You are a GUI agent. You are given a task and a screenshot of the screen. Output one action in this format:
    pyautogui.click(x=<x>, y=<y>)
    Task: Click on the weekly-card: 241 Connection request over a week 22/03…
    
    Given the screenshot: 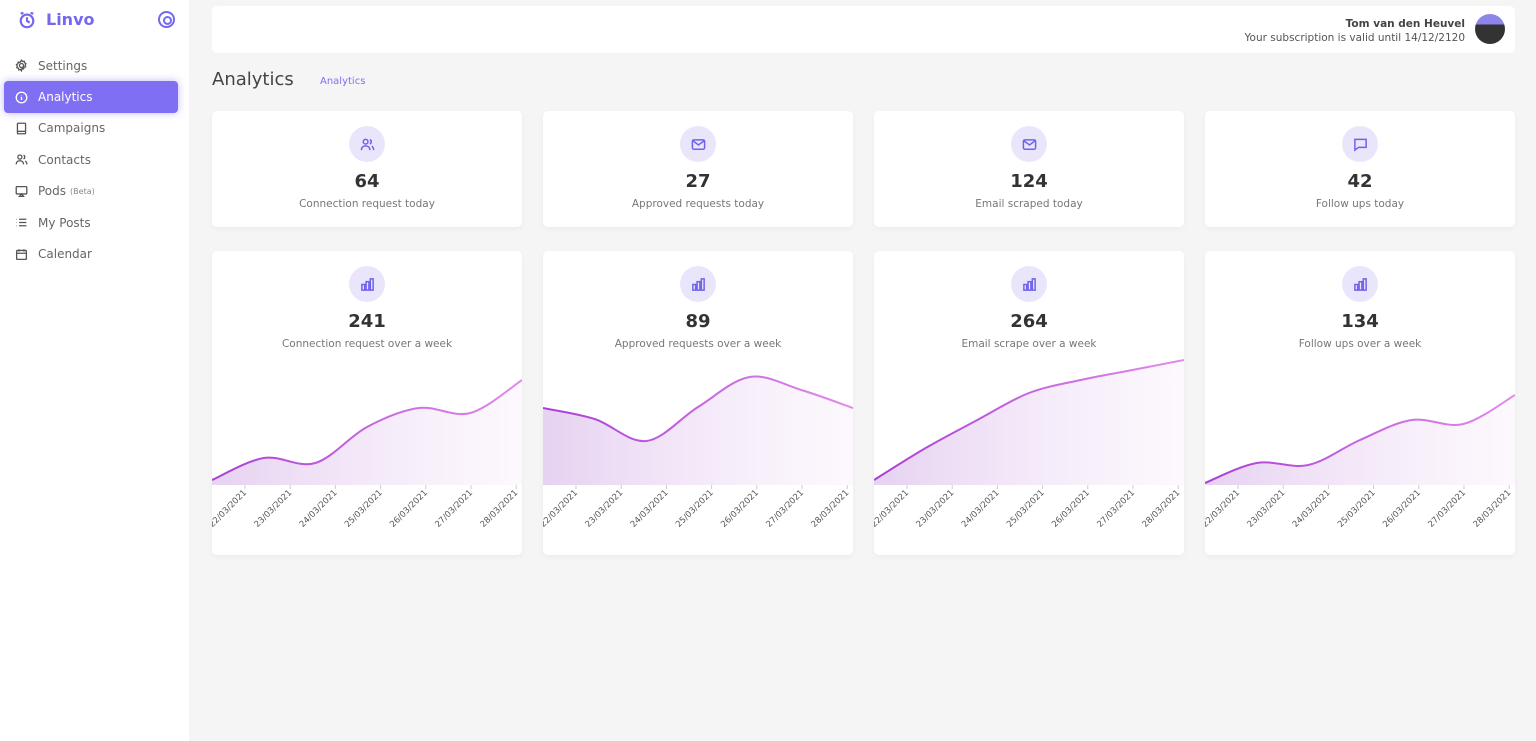 What is the action you would take?
    pyautogui.click(x=367, y=403)
    